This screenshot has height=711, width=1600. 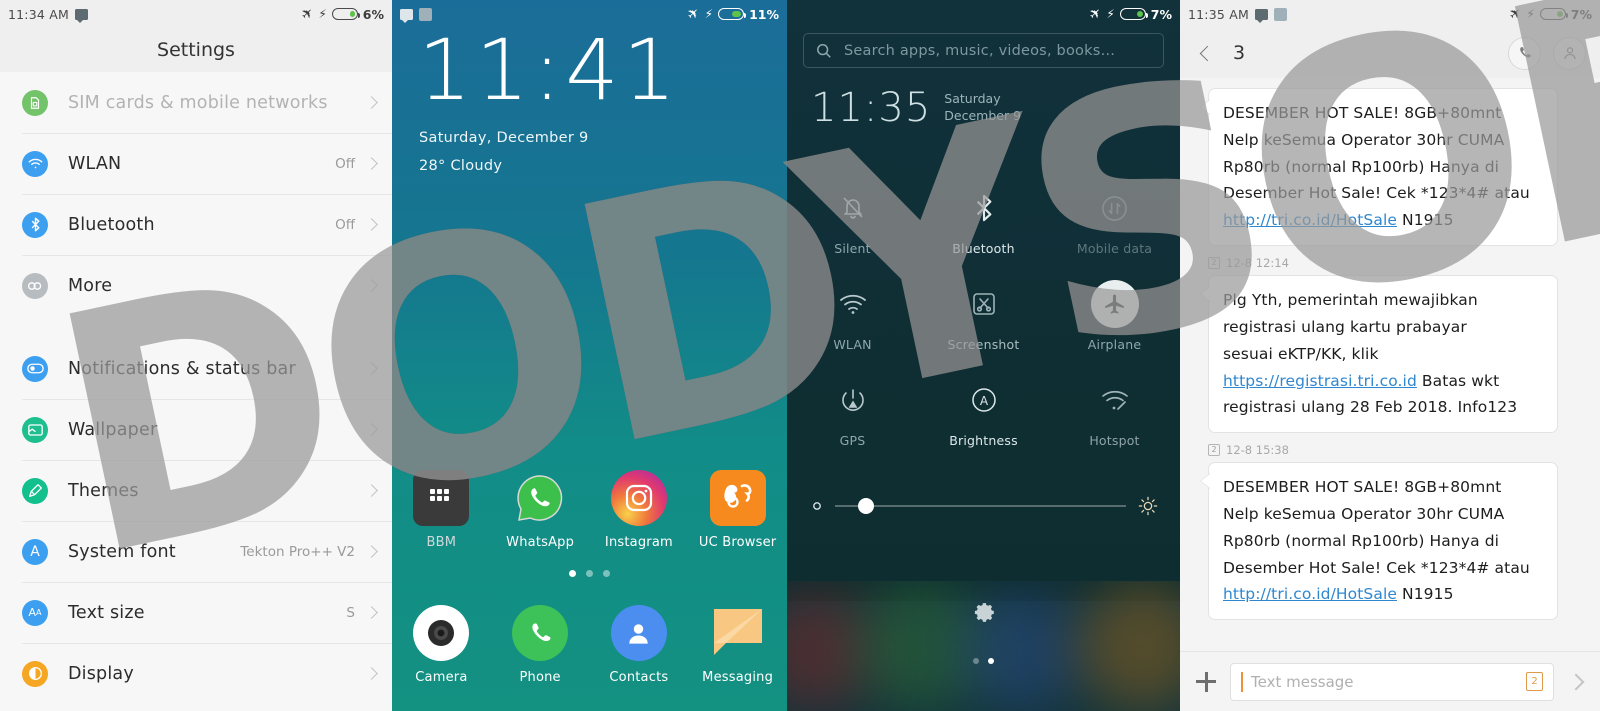 What do you see at coordinates (1207, 53) in the screenshot?
I see `back-icon` at bounding box center [1207, 53].